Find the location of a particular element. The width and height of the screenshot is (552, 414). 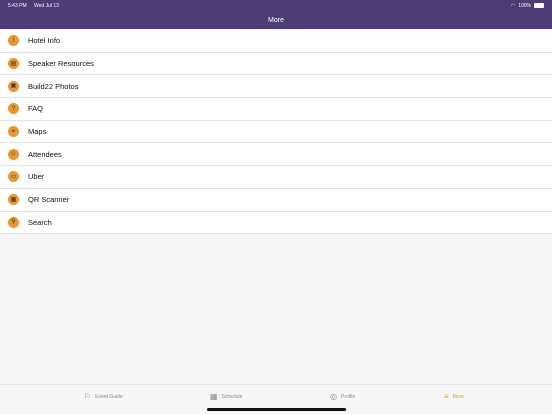

tab-label: Event Guide is located at coordinates (109, 397).